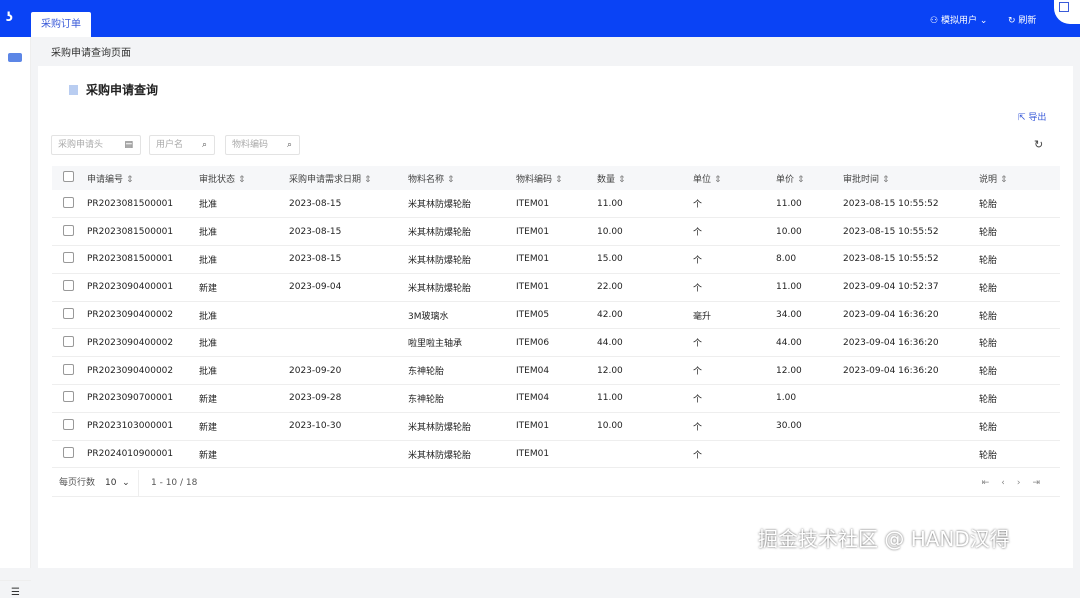 Image resolution: width=1080 pixels, height=598 pixels. Describe the element at coordinates (645, 232) in the screenshot. I see `table-cell: 10.00` at that location.